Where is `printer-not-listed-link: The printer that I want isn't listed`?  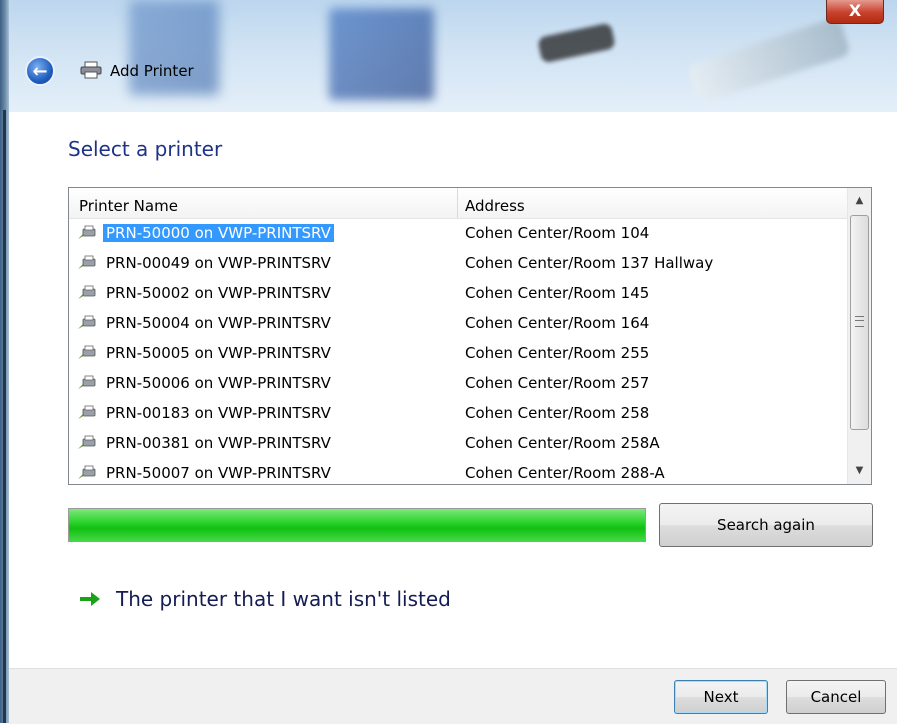
printer-not-listed-link: The printer that I want isn't listed is located at coordinates (264, 599).